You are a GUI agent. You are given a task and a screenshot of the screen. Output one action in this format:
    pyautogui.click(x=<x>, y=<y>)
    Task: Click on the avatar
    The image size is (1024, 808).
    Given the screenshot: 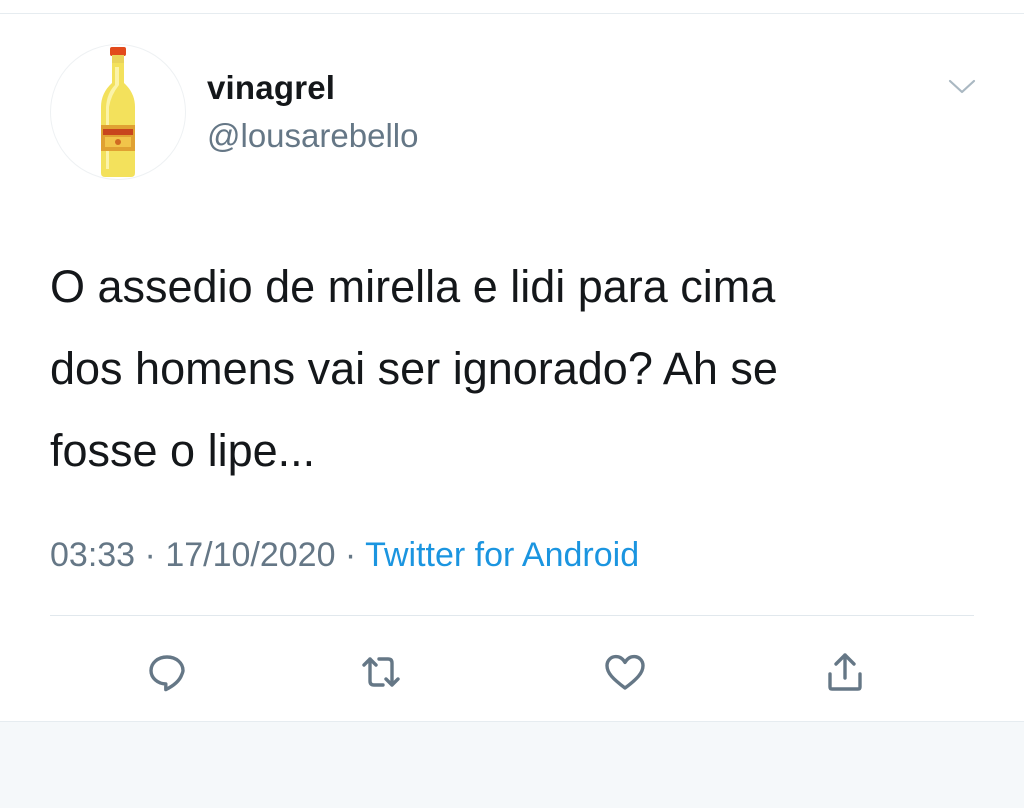 What is the action you would take?
    pyautogui.click(x=118, y=112)
    